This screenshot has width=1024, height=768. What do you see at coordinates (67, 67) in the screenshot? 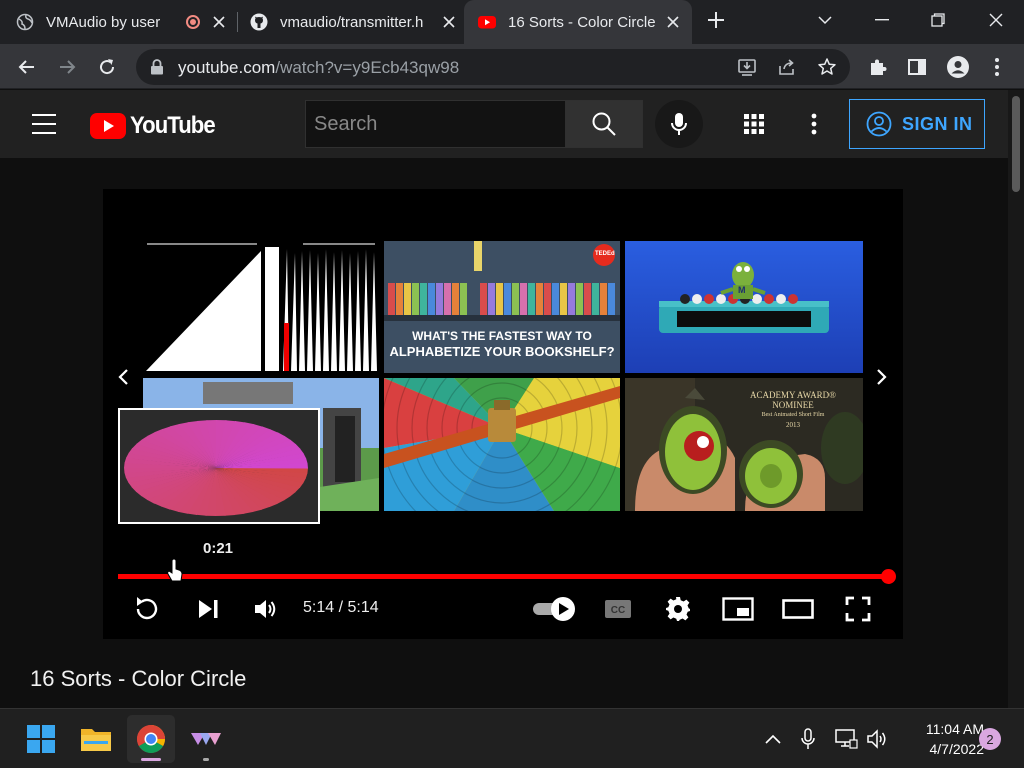
I see `forward-button` at bounding box center [67, 67].